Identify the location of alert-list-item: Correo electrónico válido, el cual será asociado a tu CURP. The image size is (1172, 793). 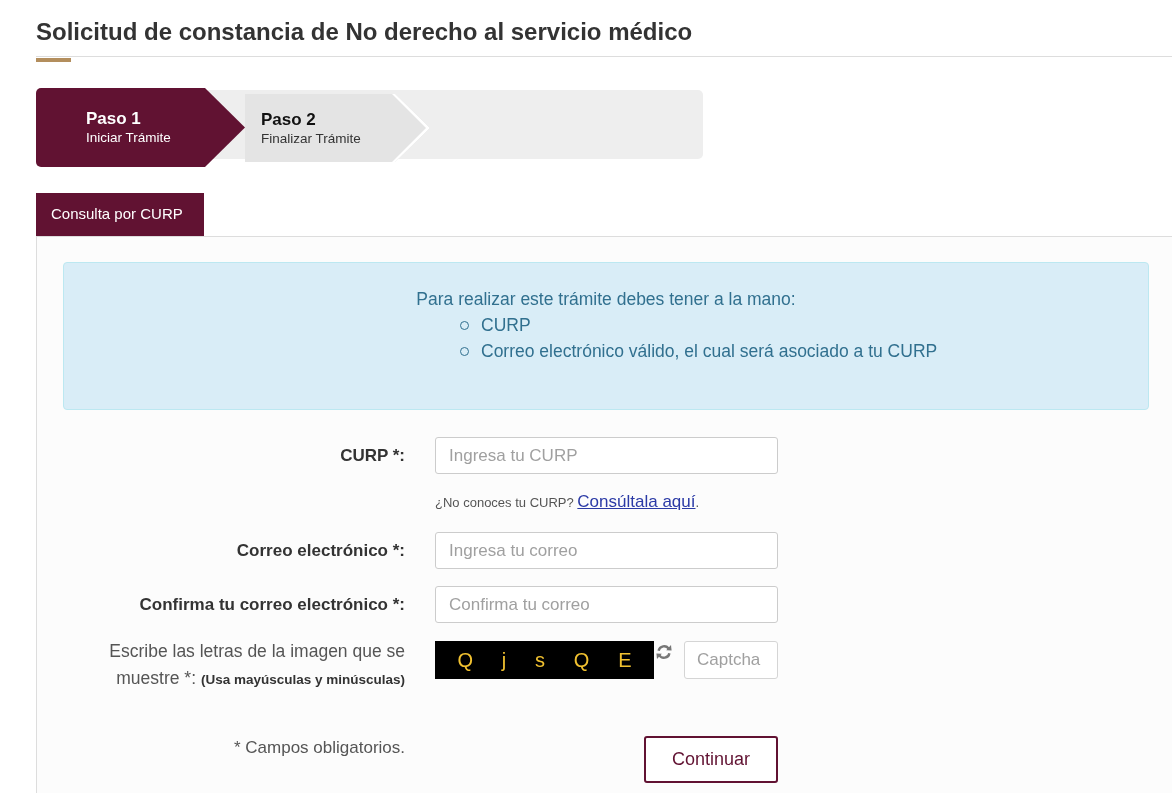
(709, 351).